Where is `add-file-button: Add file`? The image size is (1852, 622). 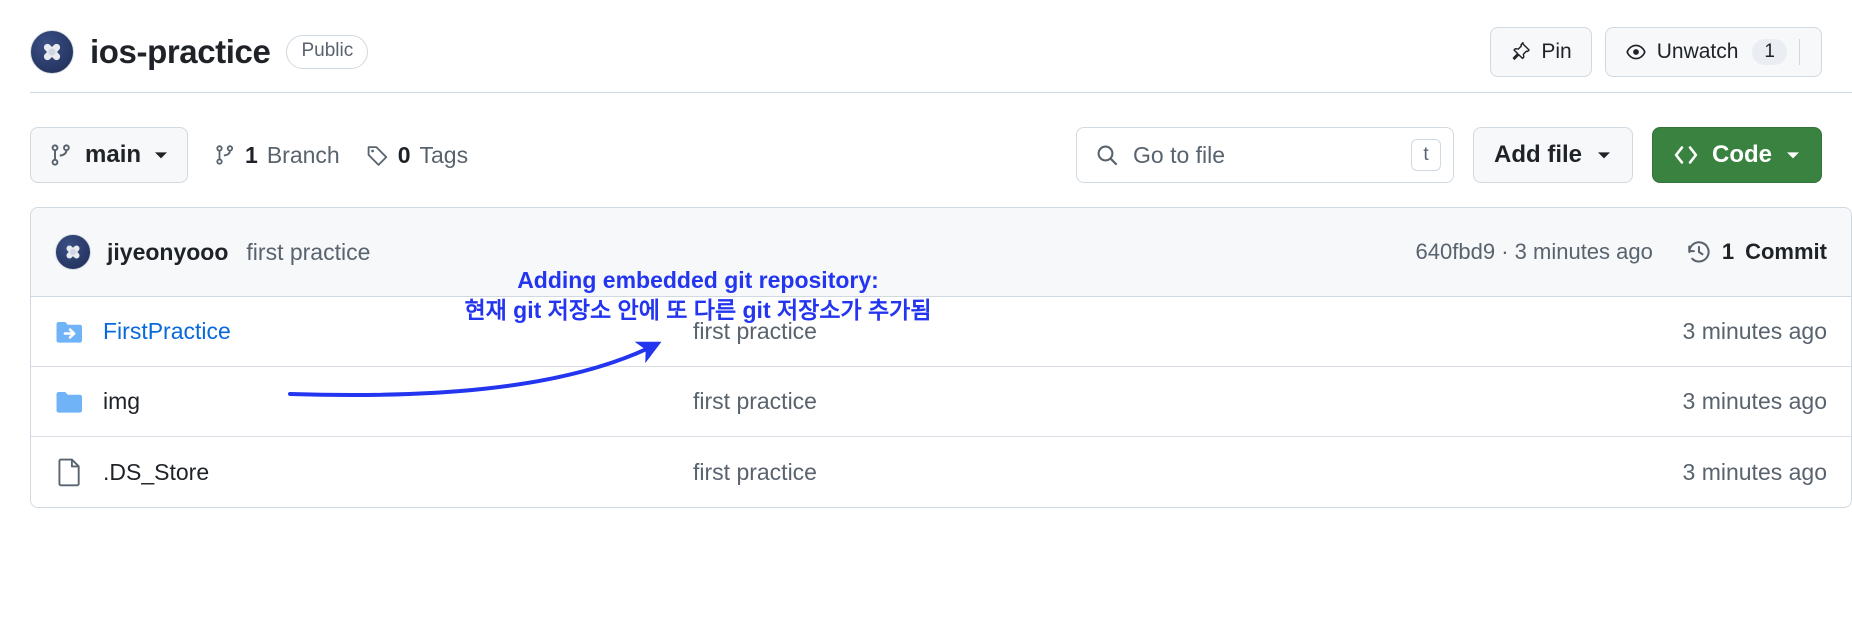
add-file-button: Add file is located at coordinates (1553, 155).